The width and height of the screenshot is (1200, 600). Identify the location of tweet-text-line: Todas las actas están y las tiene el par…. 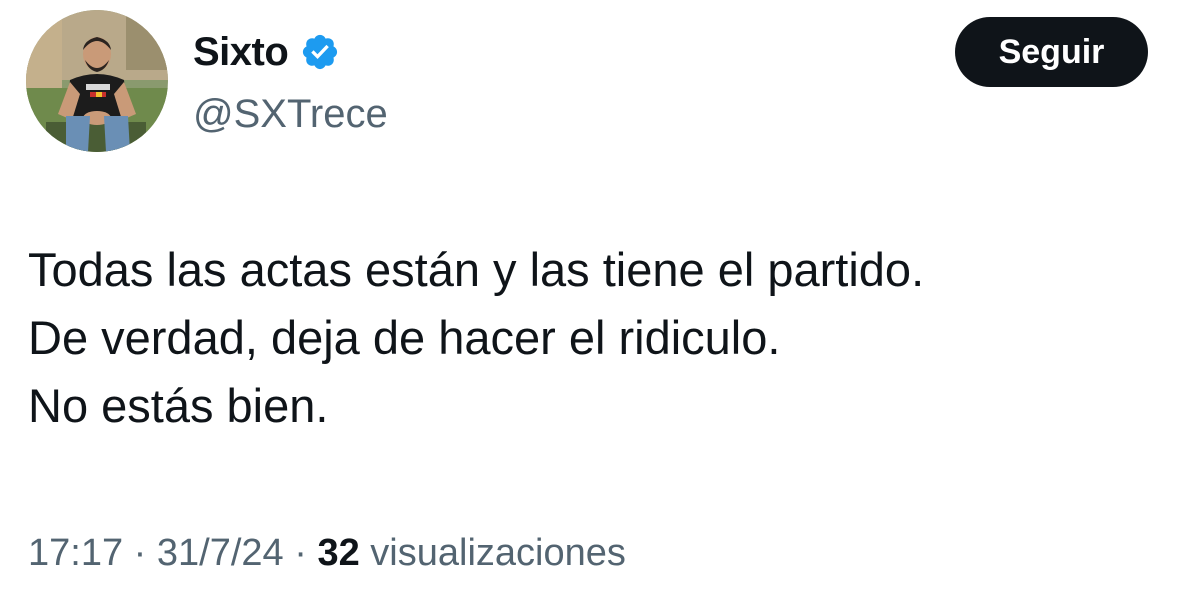
(476, 269).